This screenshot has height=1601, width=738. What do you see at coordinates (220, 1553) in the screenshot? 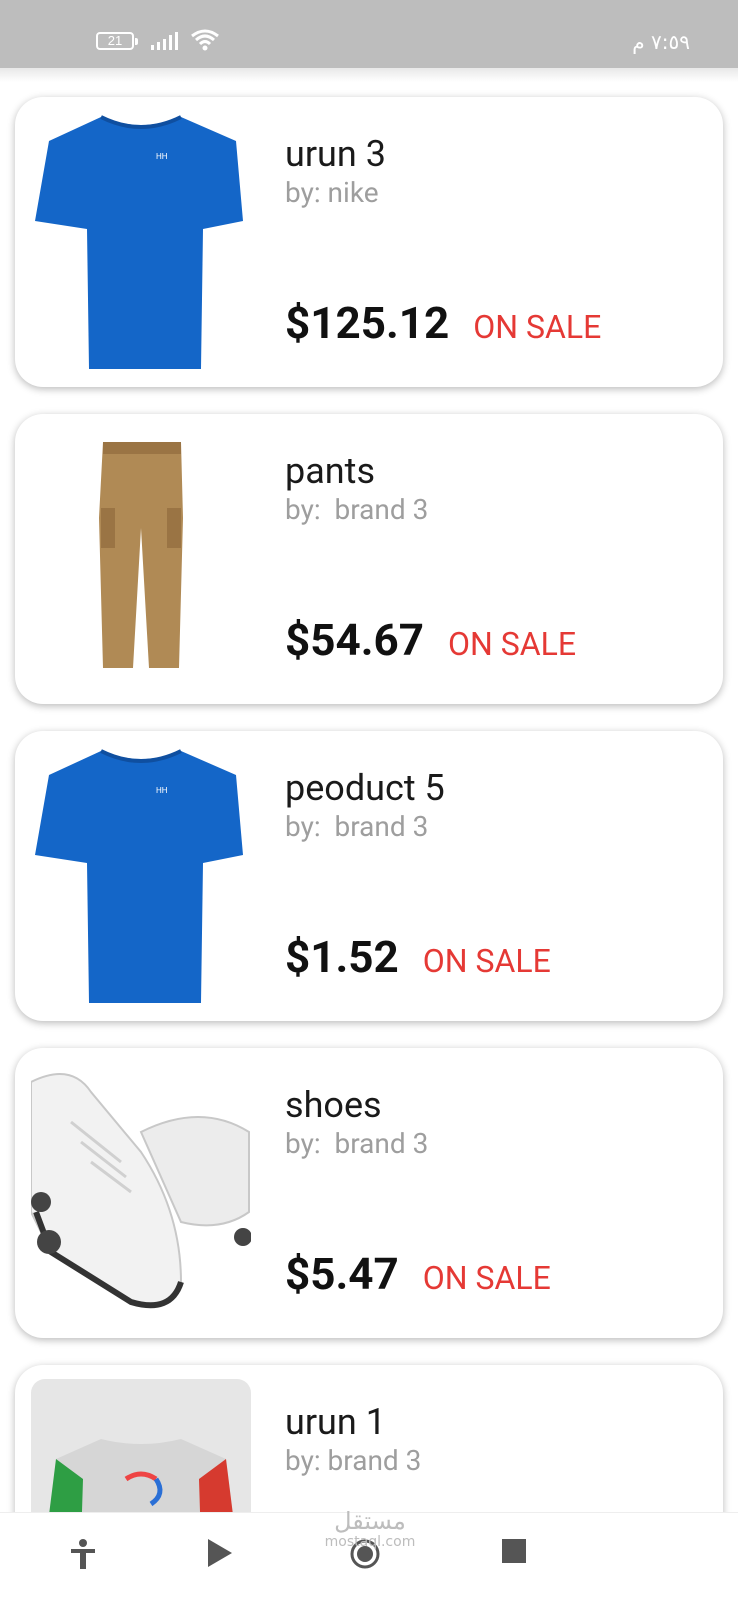
I see `play-icon` at bounding box center [220, 1553].